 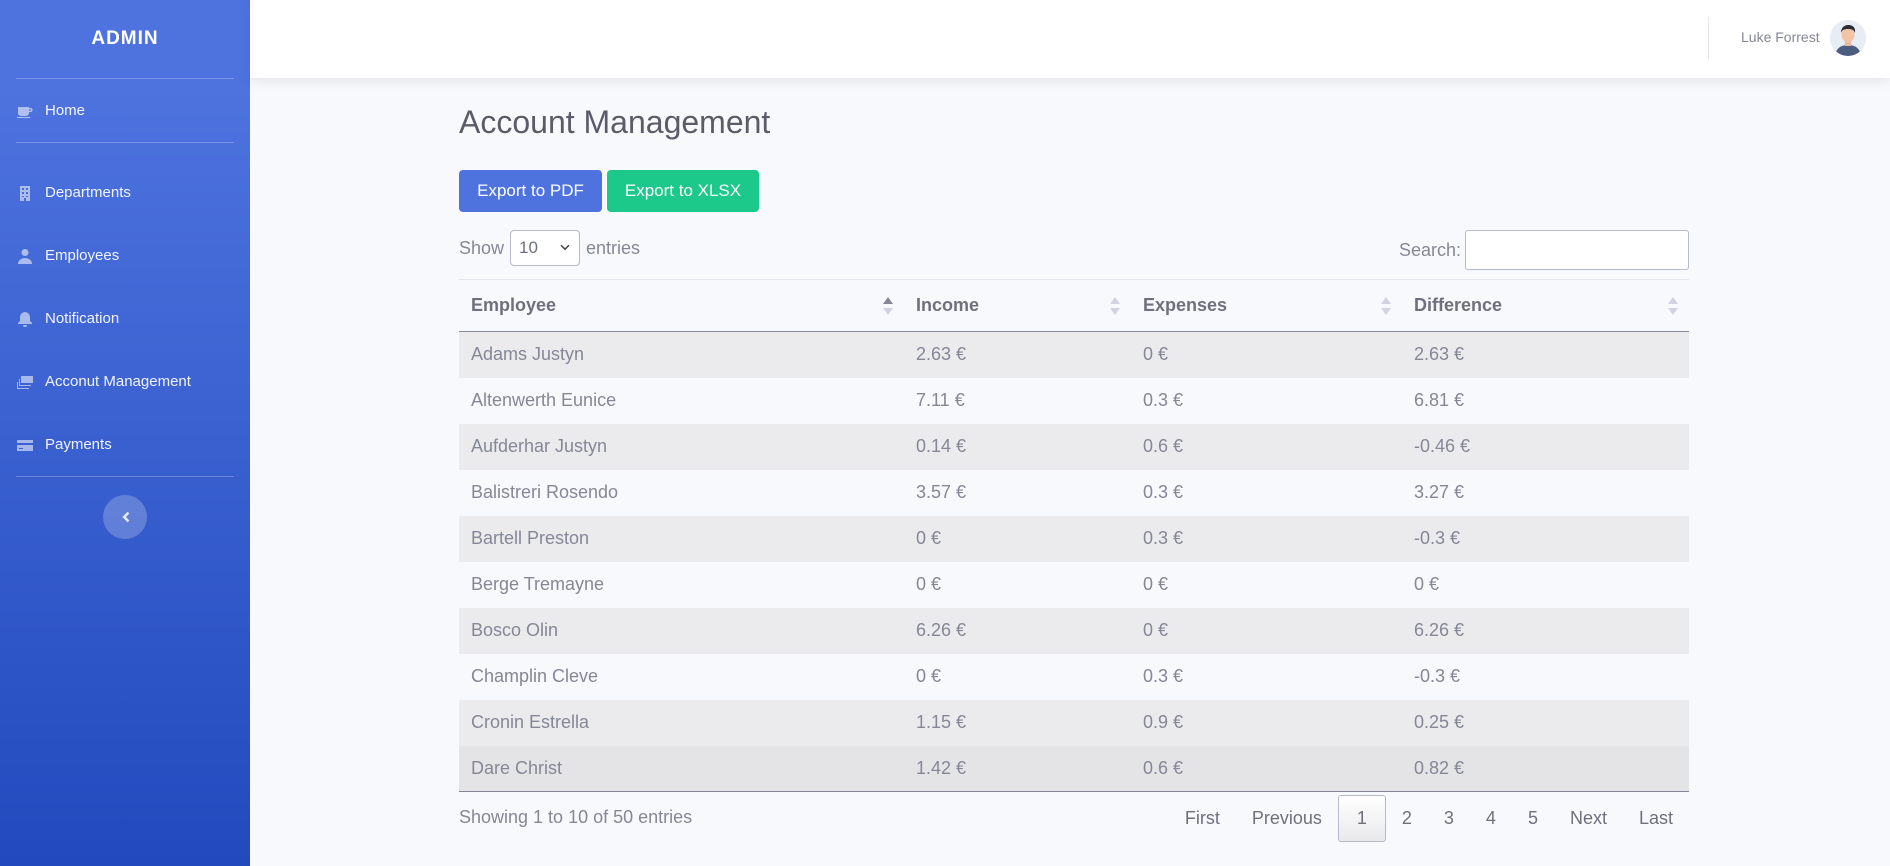 I want to click on sidebar-item-label: Acconut Management, so click(x=118, y=381).